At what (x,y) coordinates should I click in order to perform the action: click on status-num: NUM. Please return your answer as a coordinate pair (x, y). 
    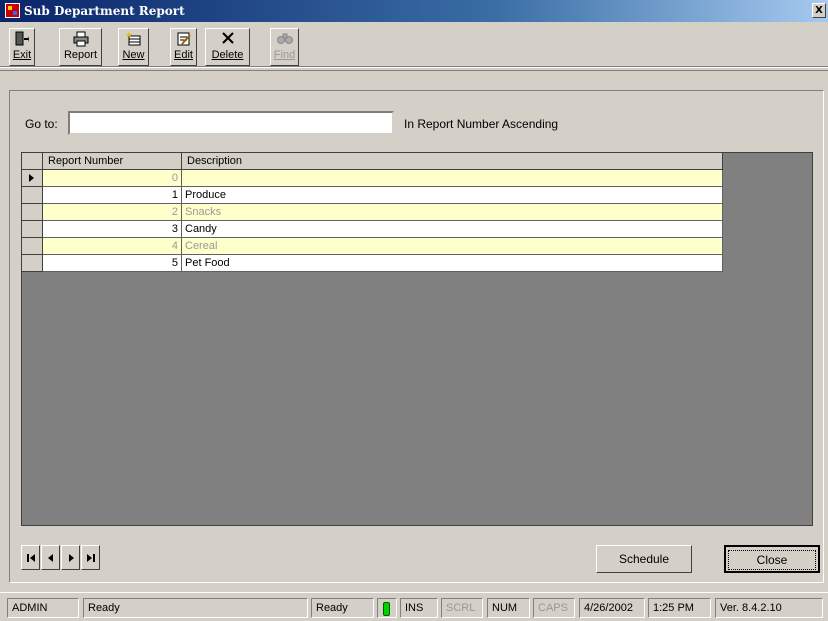
    Looking at the image, I should click on (508, 608).